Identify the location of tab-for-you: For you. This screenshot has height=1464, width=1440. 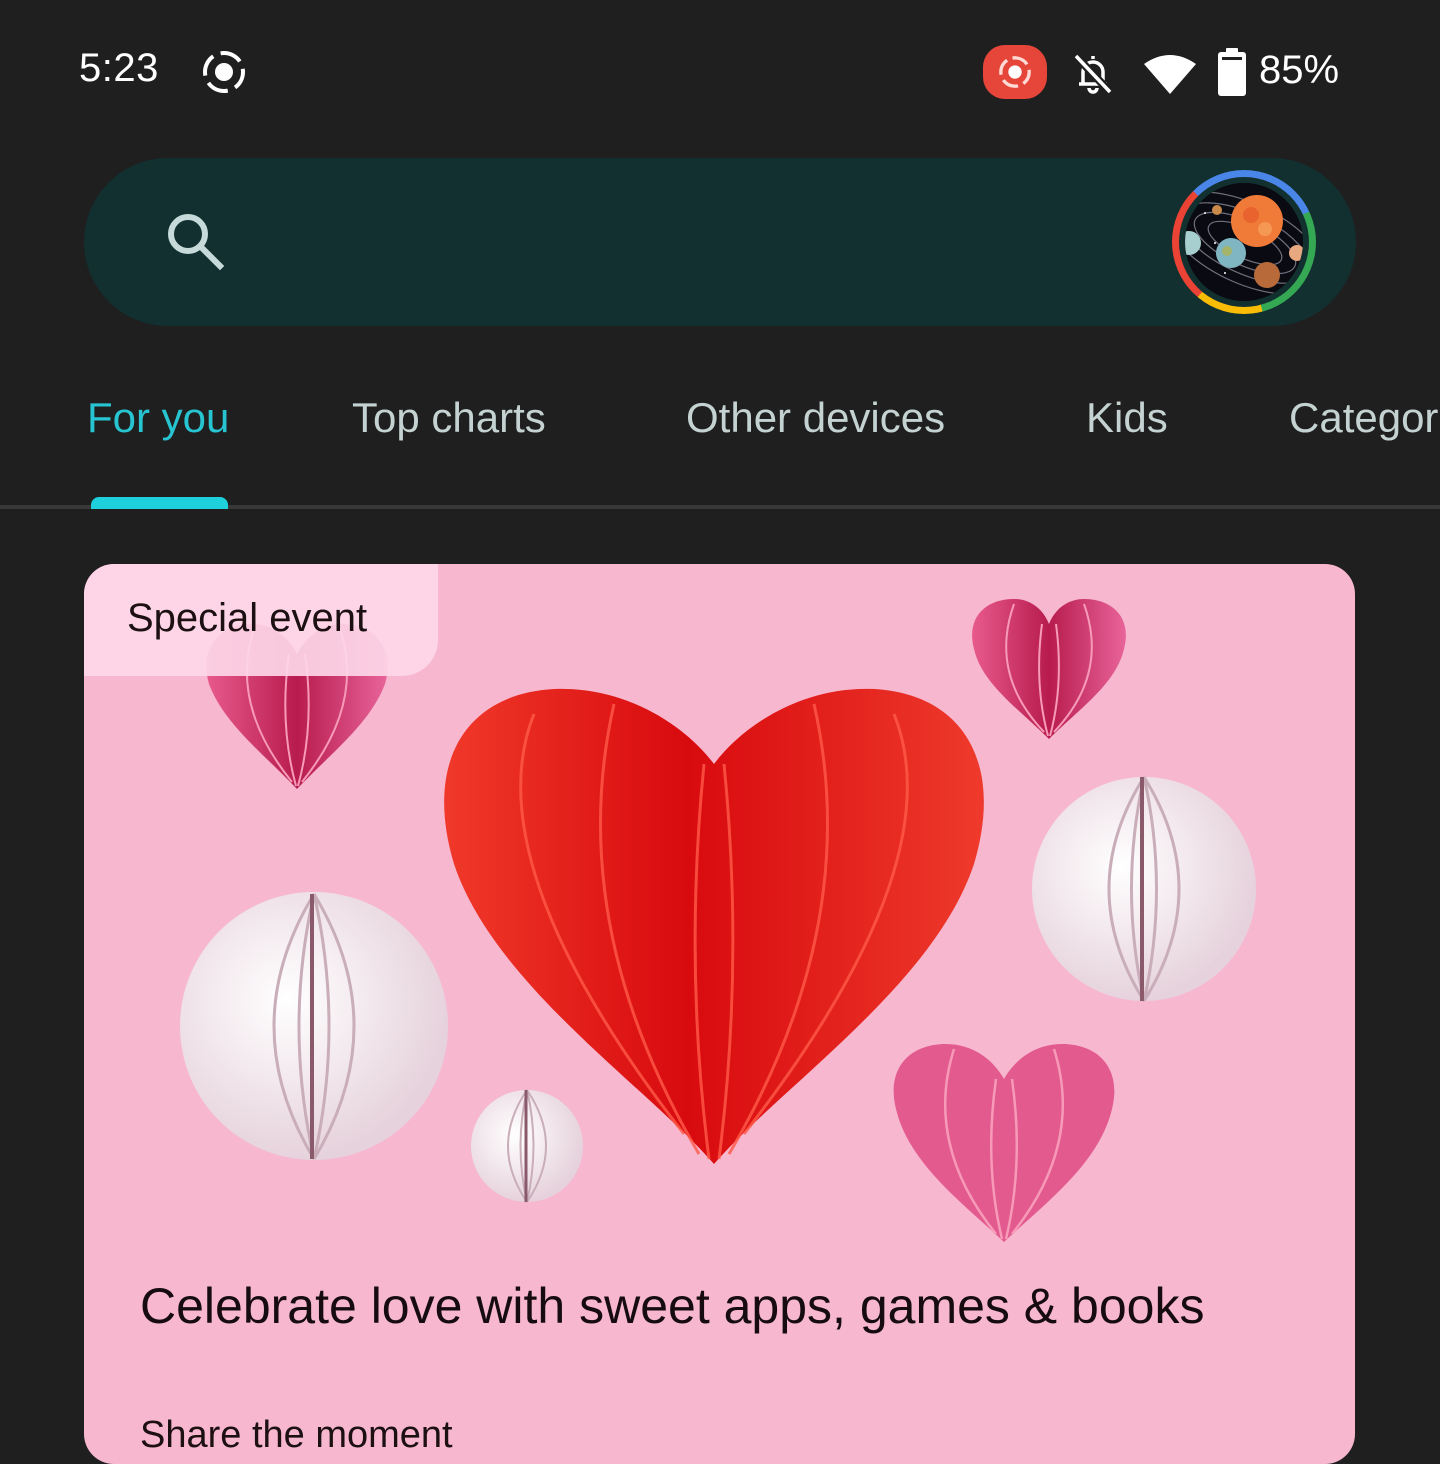
(158, 418).